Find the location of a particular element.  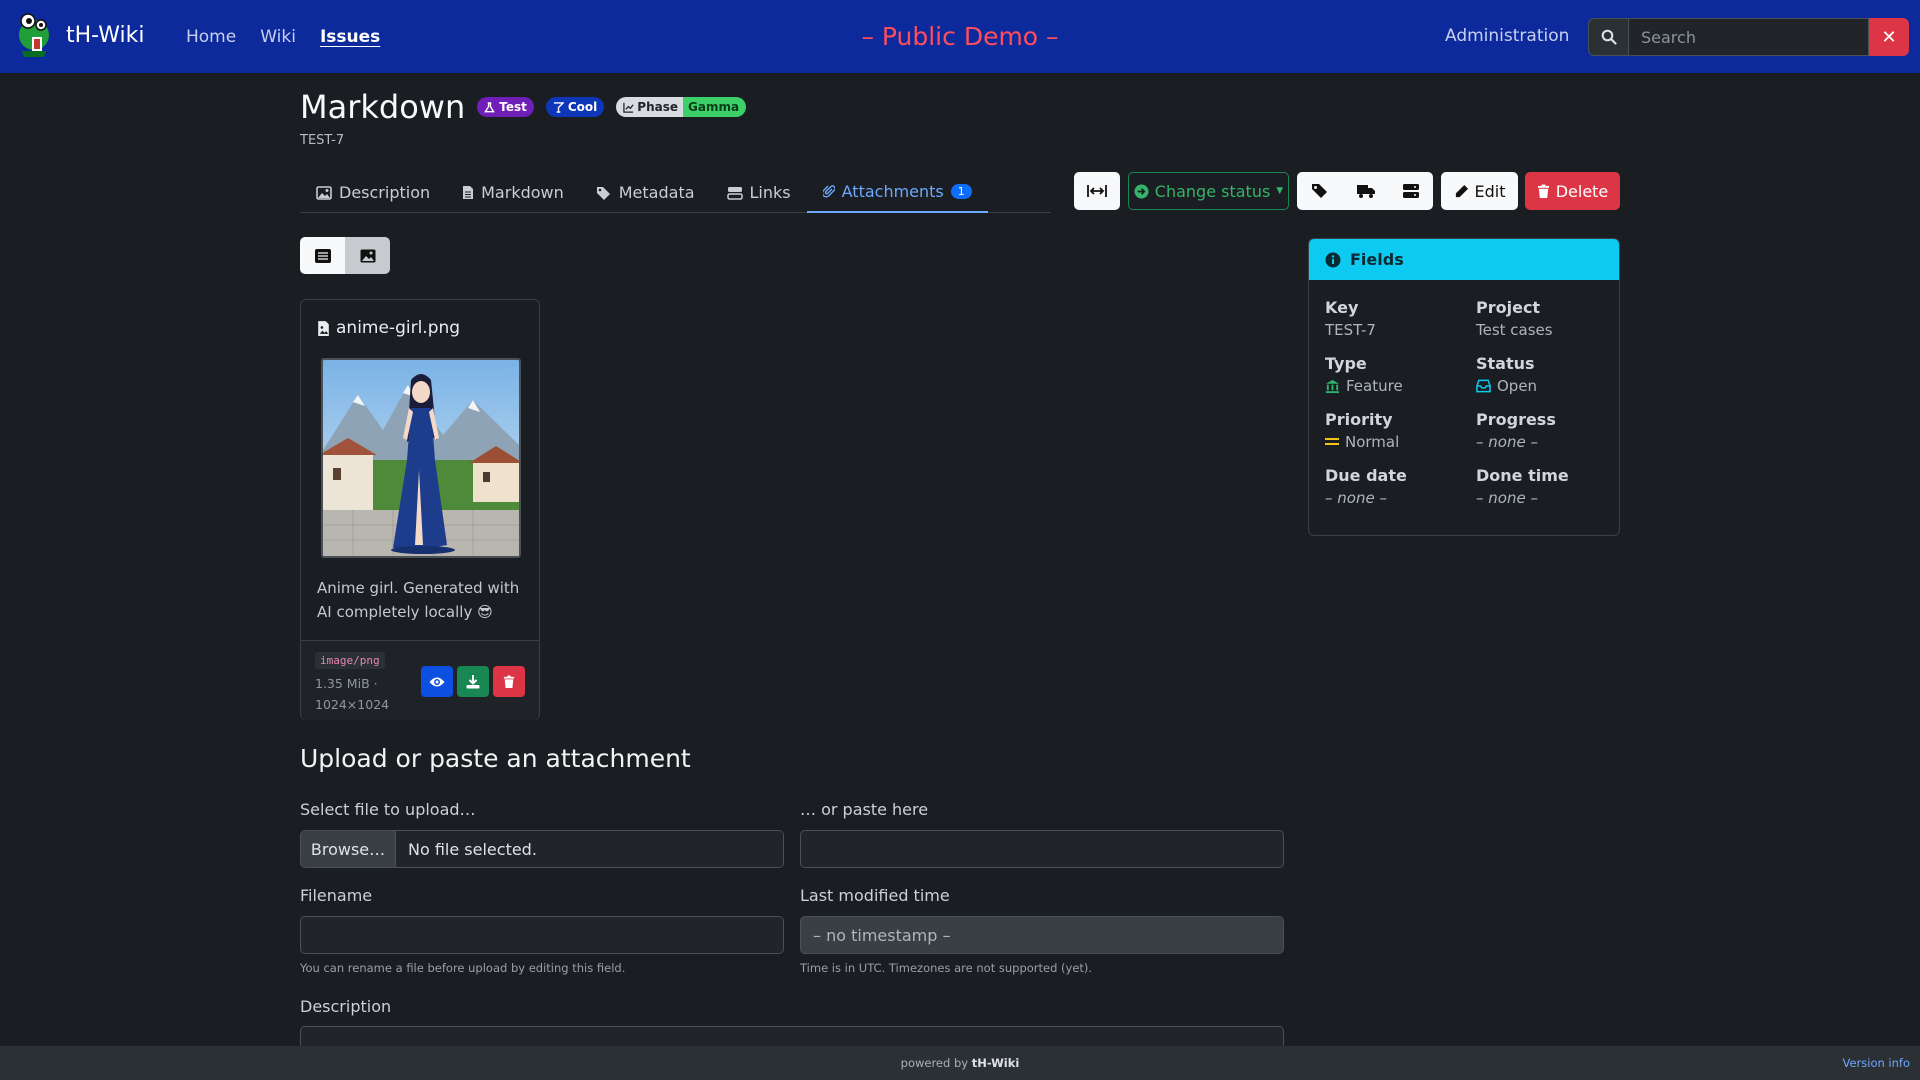

truck-icon is located at coordinates (1365, 191).